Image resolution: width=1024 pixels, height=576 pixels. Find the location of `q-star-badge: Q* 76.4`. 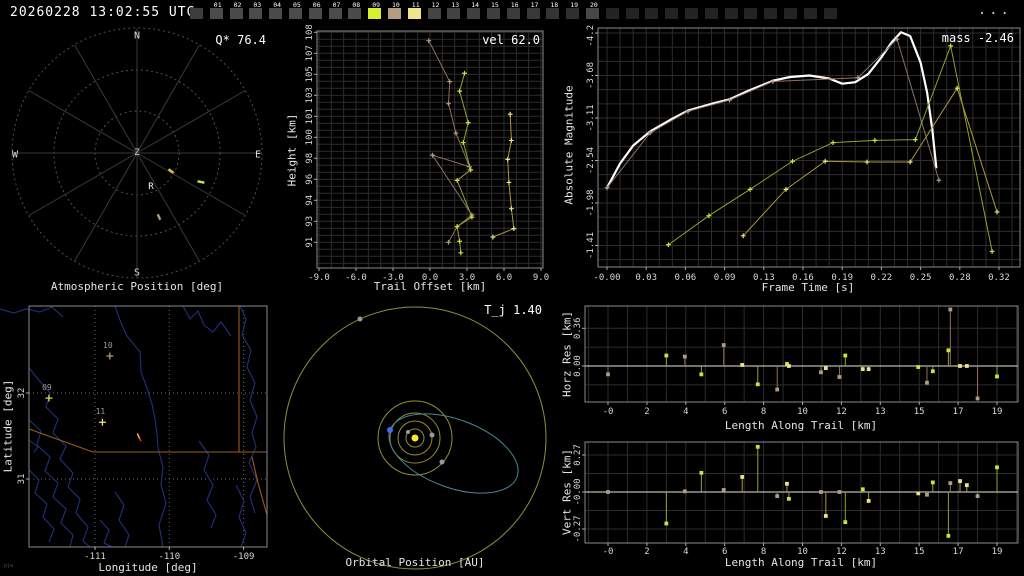

q-star-badge: Q* 76.4 is located at coordinates (240, 40).